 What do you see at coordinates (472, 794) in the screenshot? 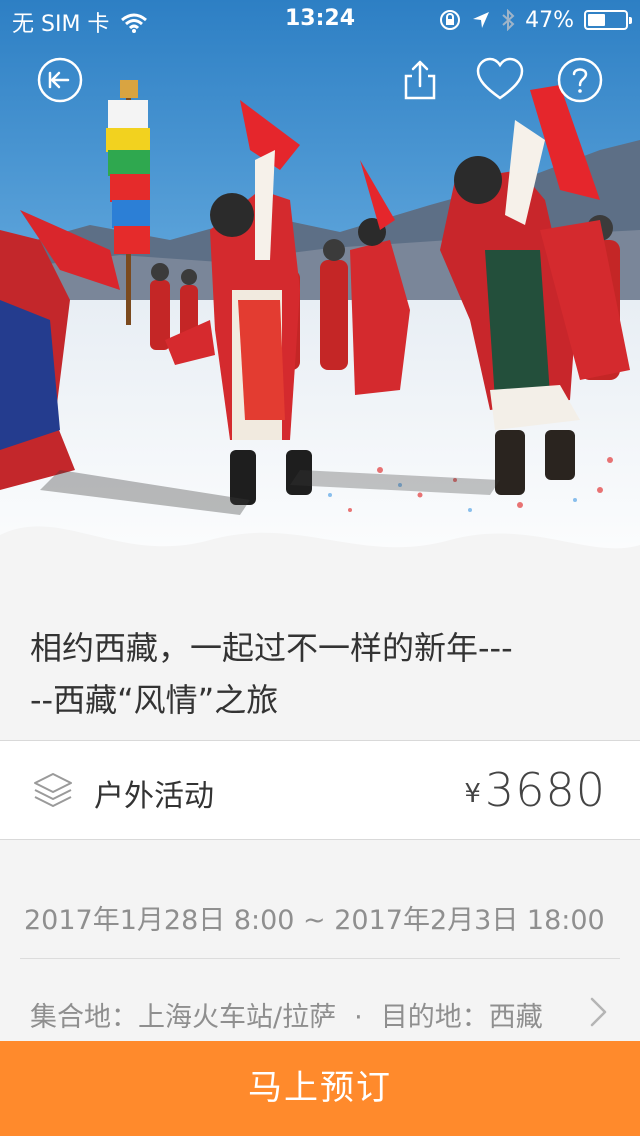
I see `currency-symbol: ¥` at bounding box center [472, 794].